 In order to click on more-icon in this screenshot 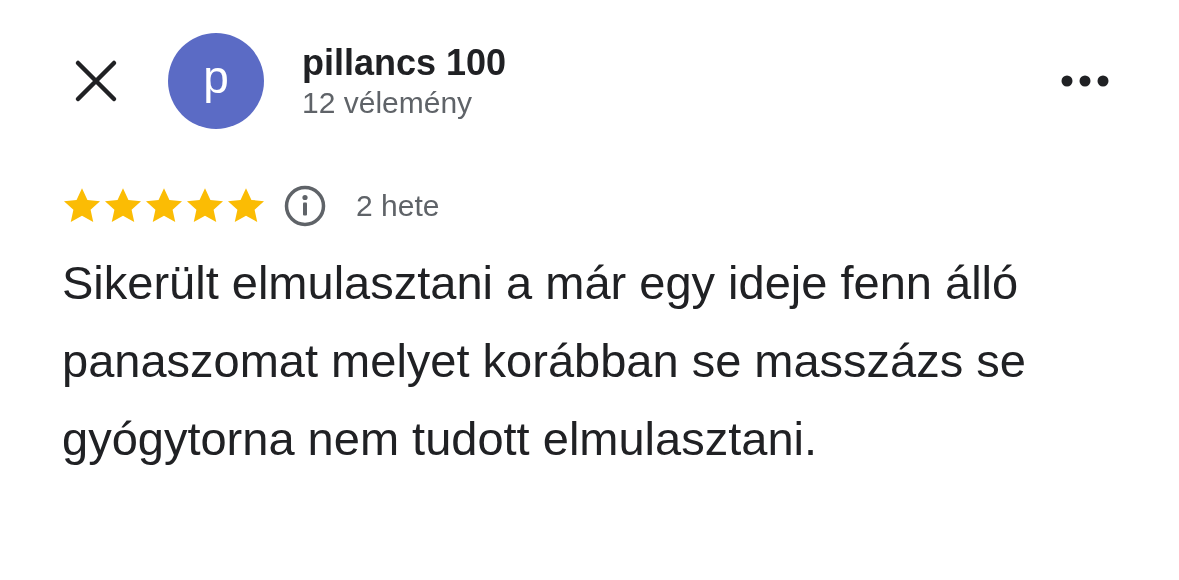, I will do `click(1085, 81)`.